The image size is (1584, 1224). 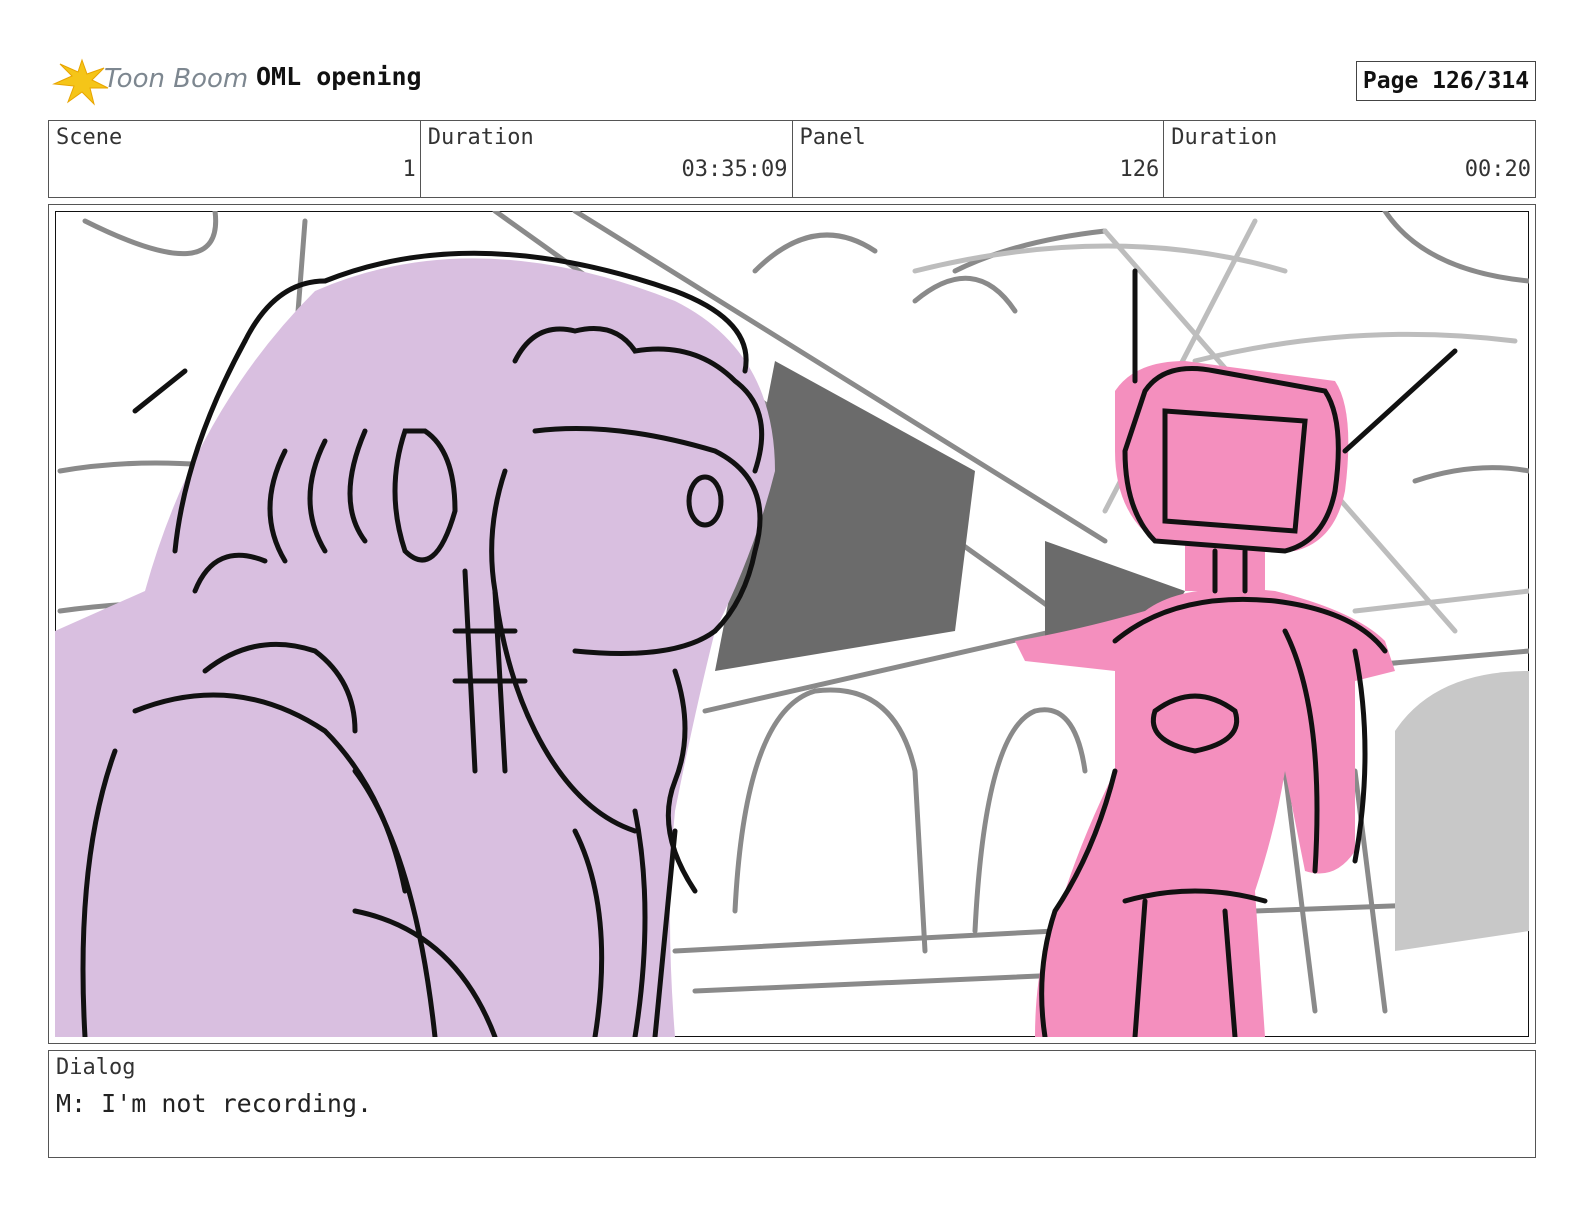 What do you see at coordinates (832, 137) in the screenshot?
I see `panel-label: Panel` at bounding box center [832, 137].